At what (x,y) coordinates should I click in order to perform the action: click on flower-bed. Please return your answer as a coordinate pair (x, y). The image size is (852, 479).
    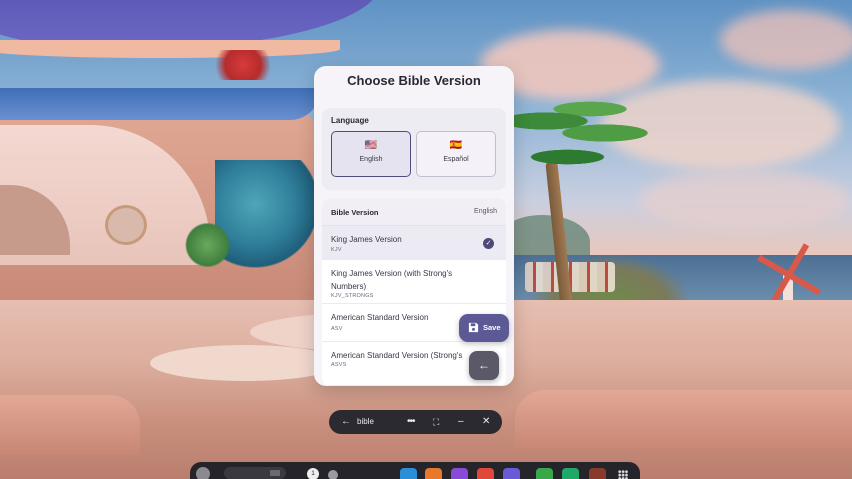
    Looking at the image, I should click on (250, 65).